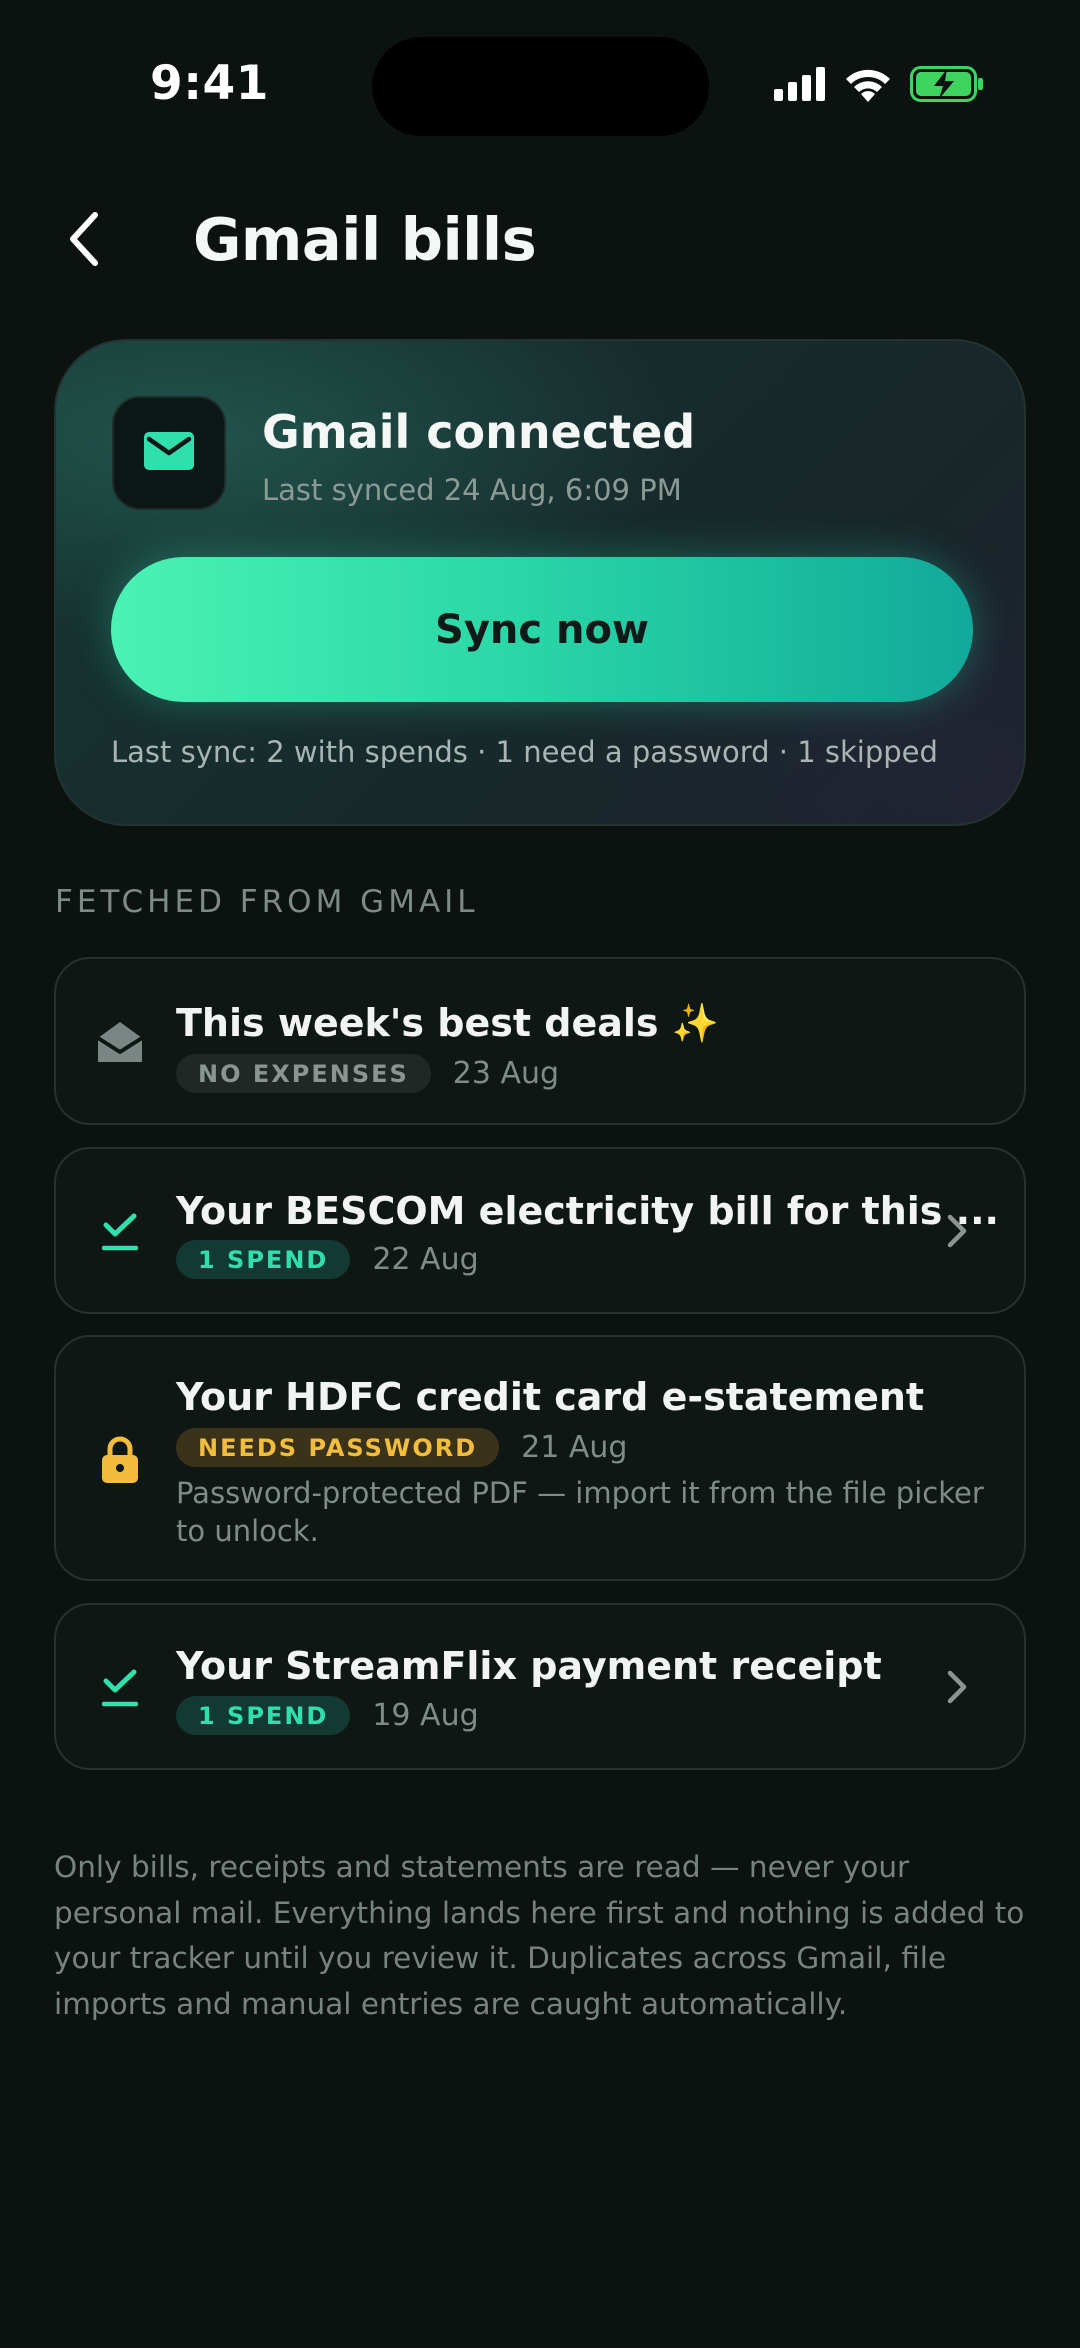 This screenshot has height=2348, width=1080. I want to click on mail-icon, so click(169, 453).